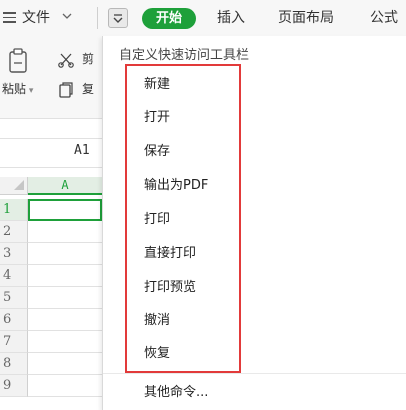 This screenshot has width=406, height=410. I want to click on row-header: 6, so click(14, 320).